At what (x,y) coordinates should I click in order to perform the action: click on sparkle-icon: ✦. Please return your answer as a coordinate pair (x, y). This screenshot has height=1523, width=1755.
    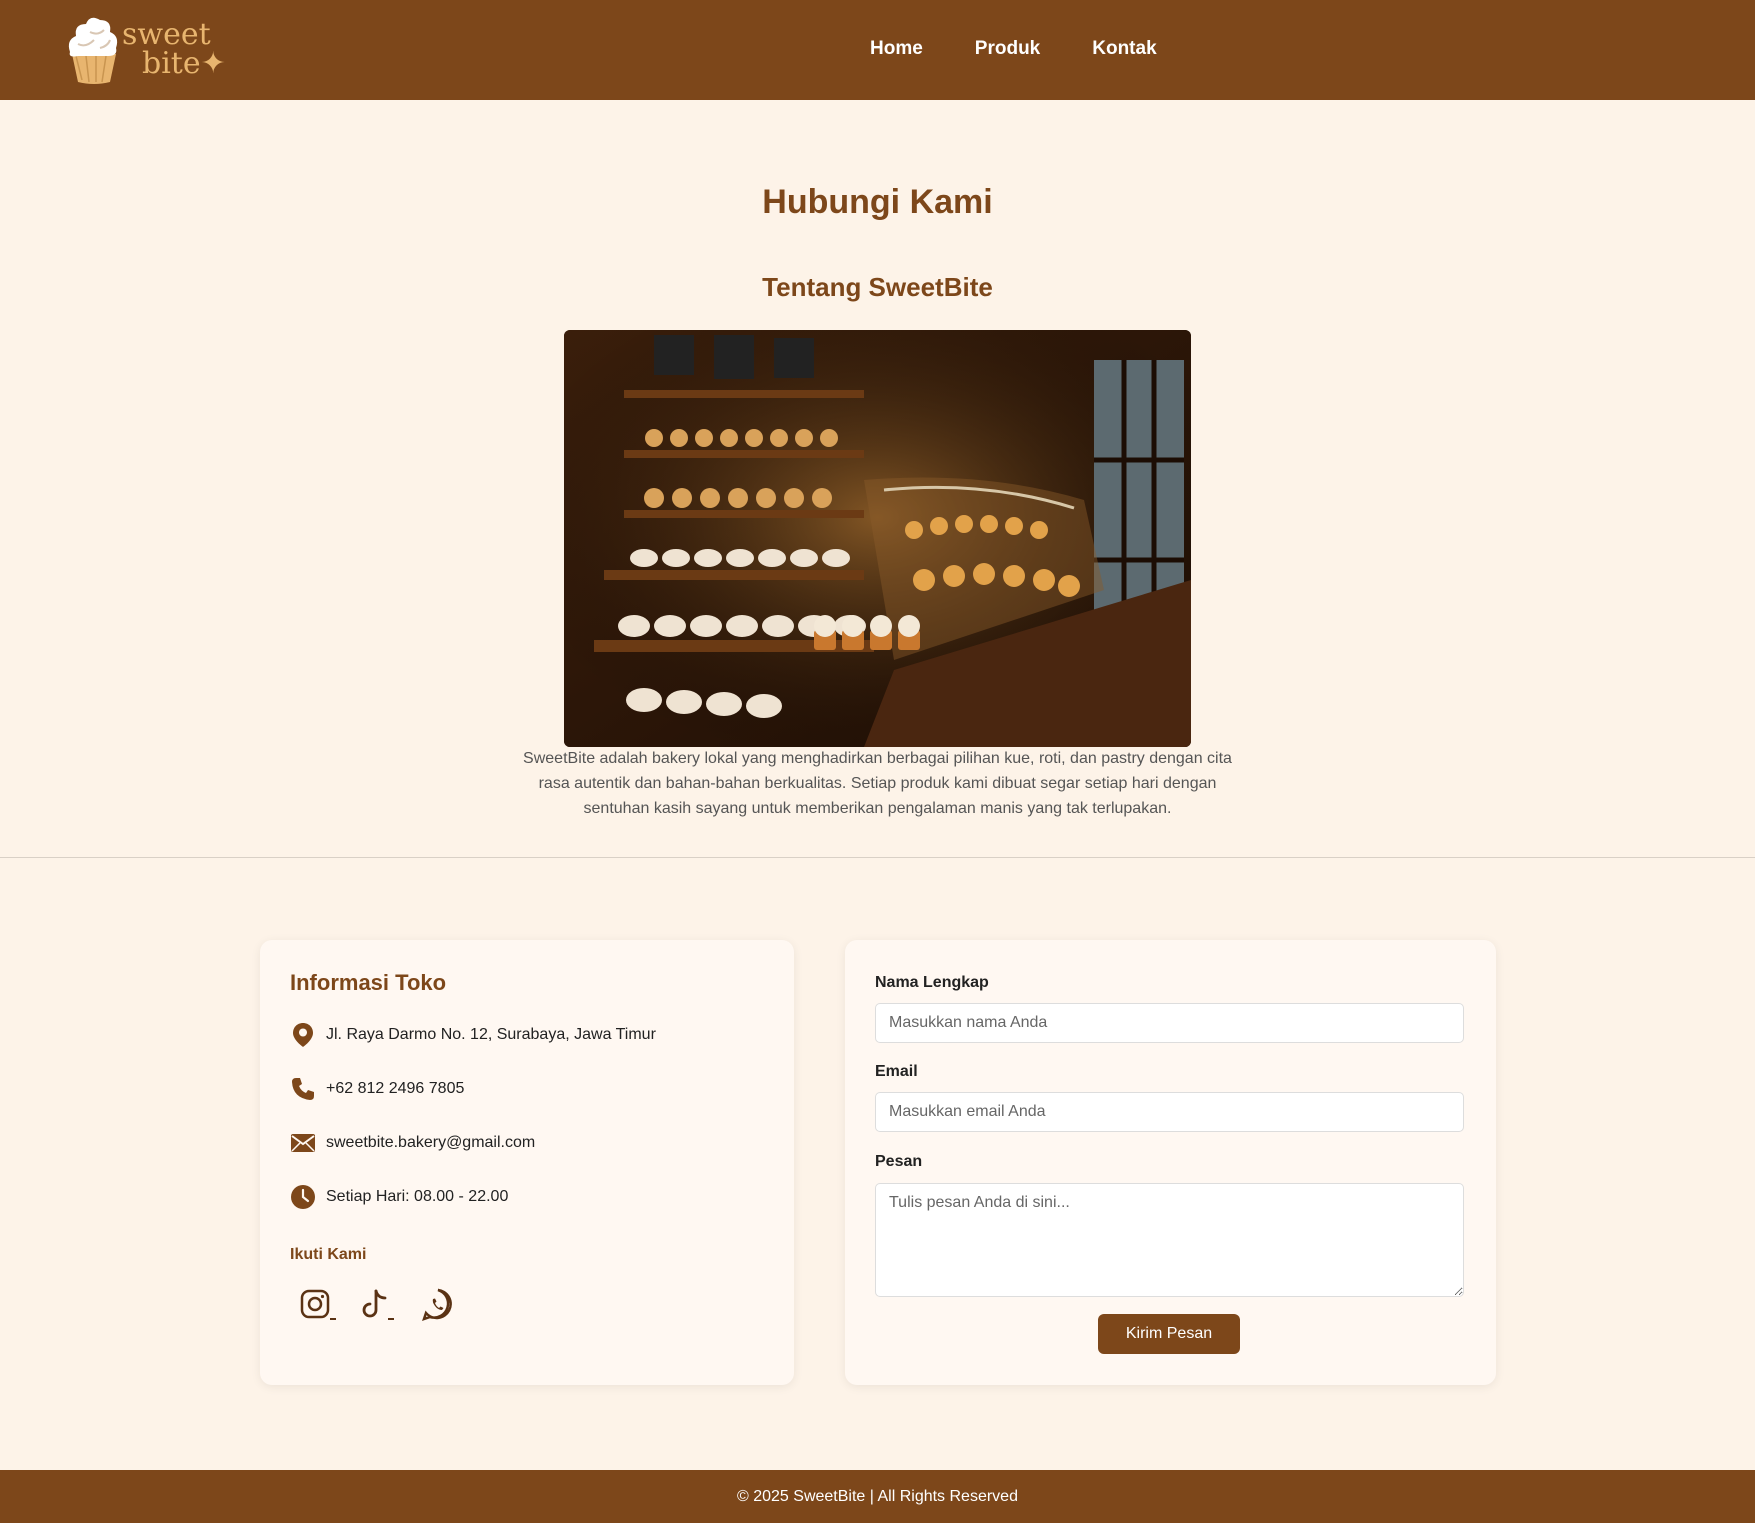
    Looking at the image, I should click on (213, 63).